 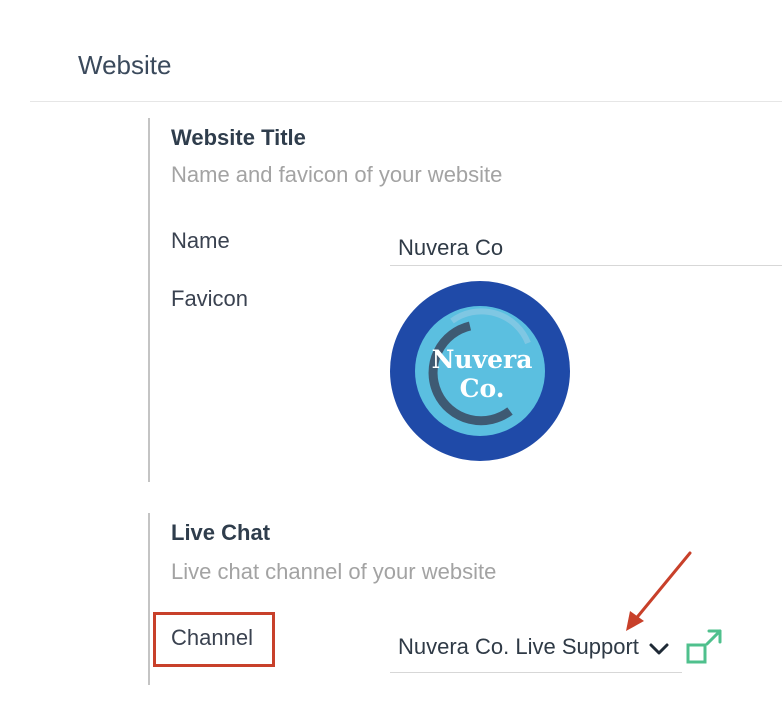 What do you see at coordinates (125, 65) in the screenshot?
I see `section-title: Website` at bounding box center [125, 65].